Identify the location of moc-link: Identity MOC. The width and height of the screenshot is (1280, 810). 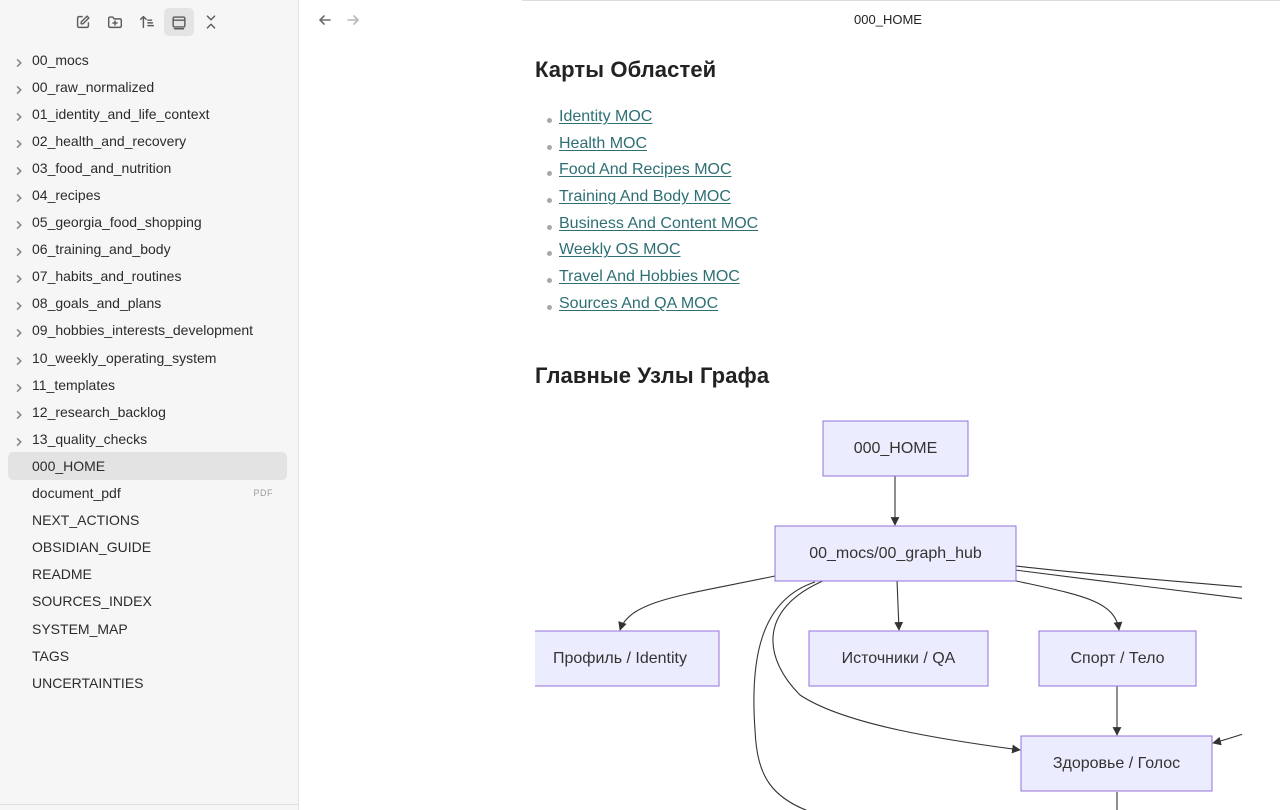
(605, 116).